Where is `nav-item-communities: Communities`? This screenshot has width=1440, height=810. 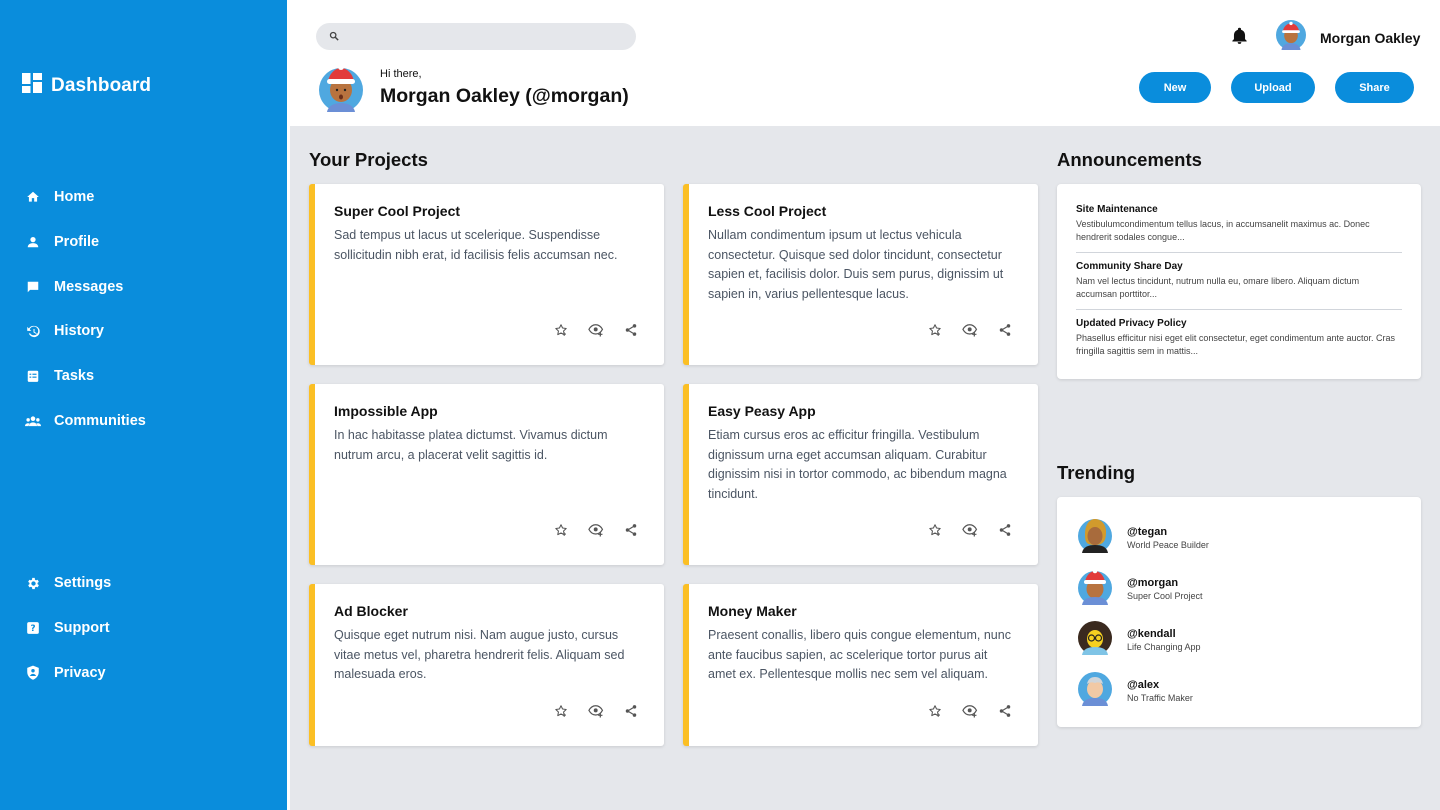
nav-item-communities: Communities is located at coordinates (85, 420).